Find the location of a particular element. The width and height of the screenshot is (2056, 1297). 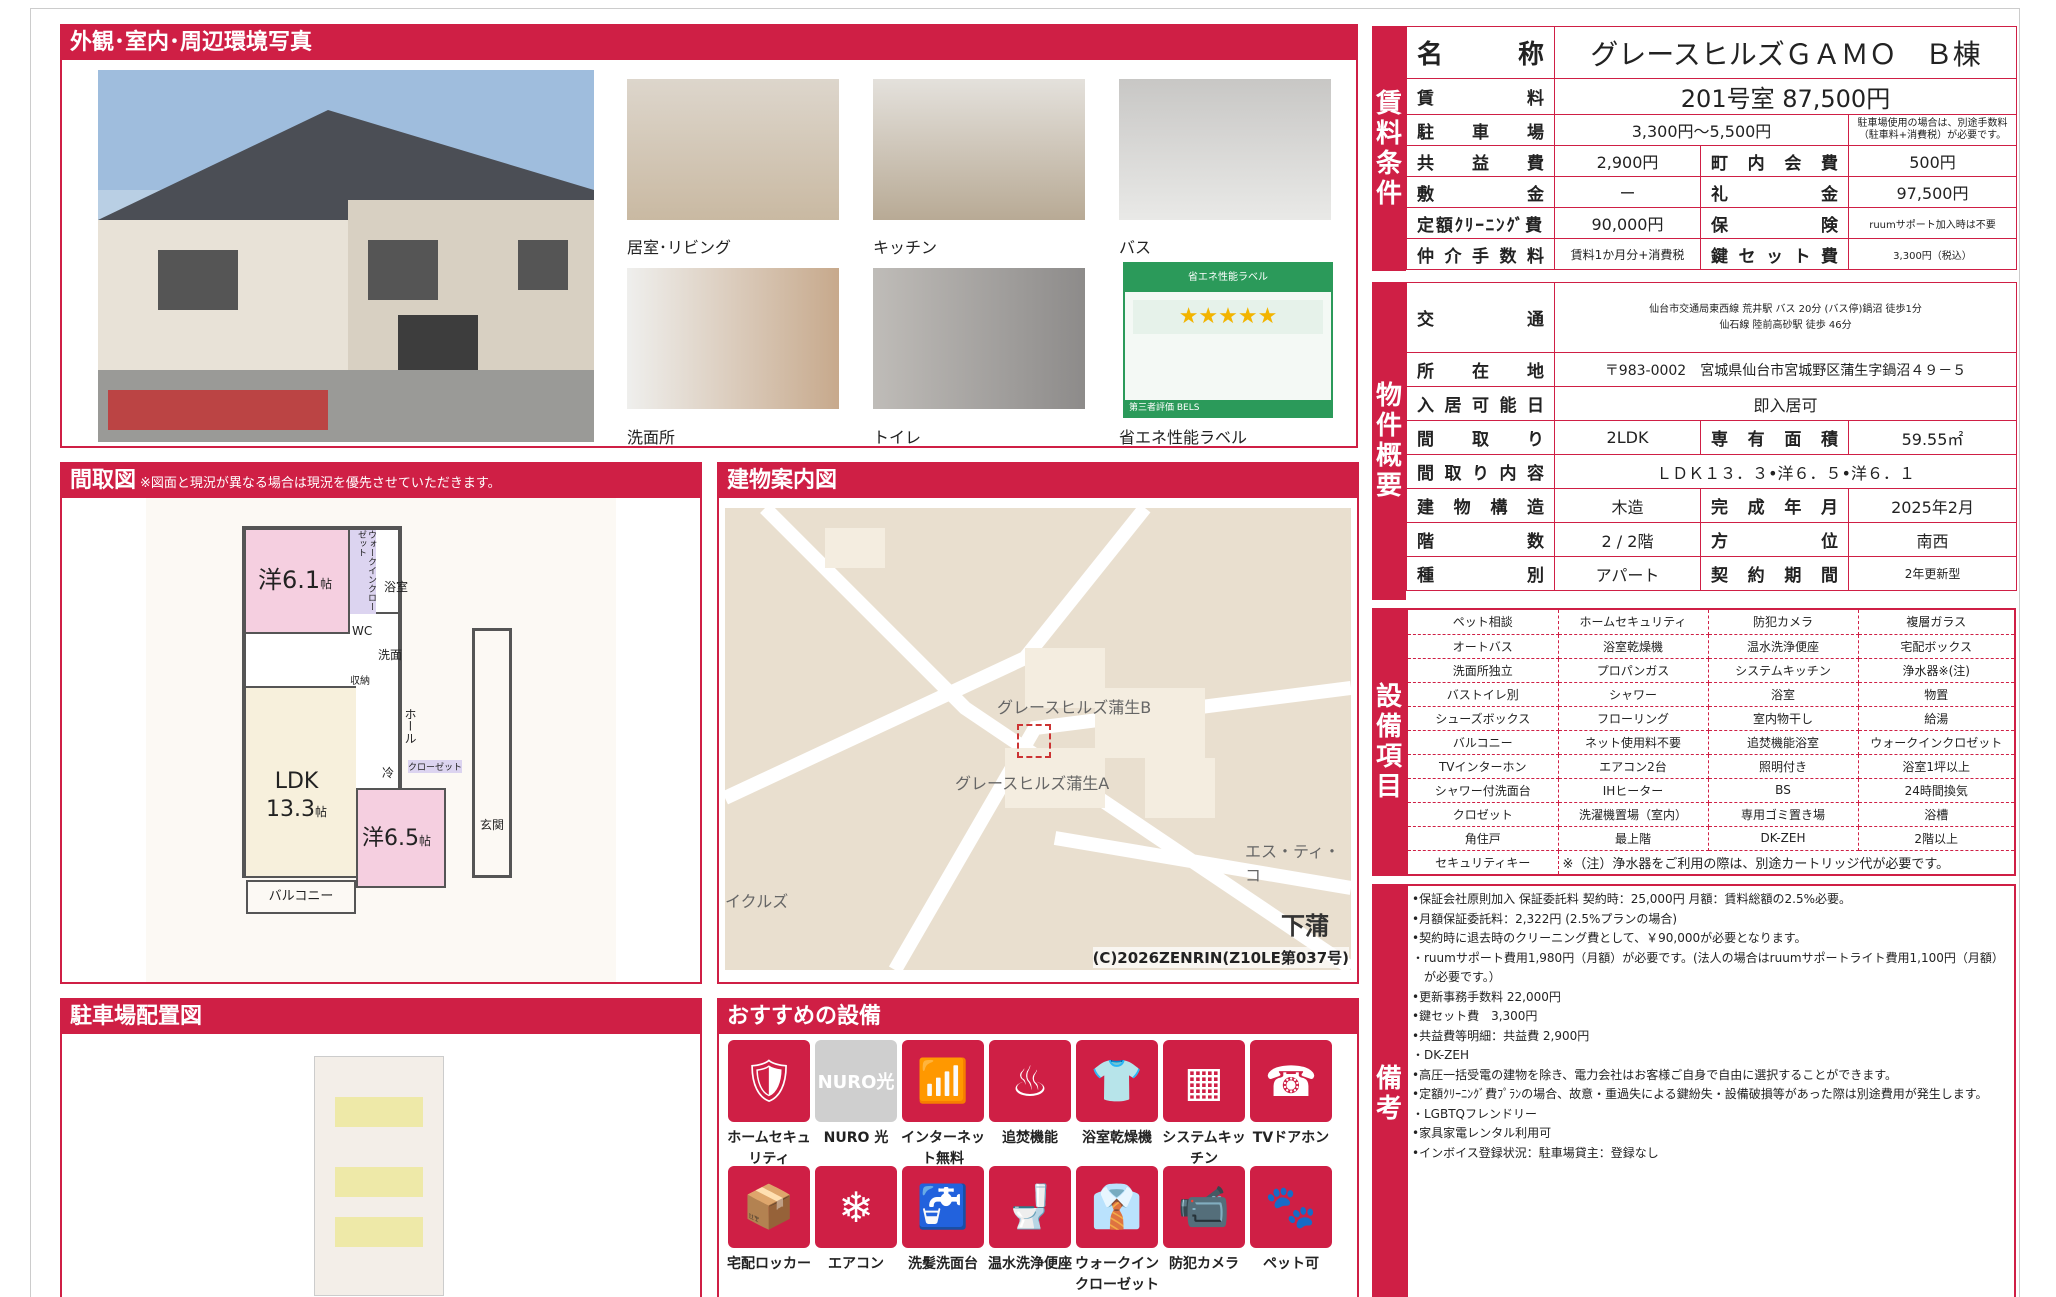

equipment-item: バルコニー is located at coordinates (1483, 742).